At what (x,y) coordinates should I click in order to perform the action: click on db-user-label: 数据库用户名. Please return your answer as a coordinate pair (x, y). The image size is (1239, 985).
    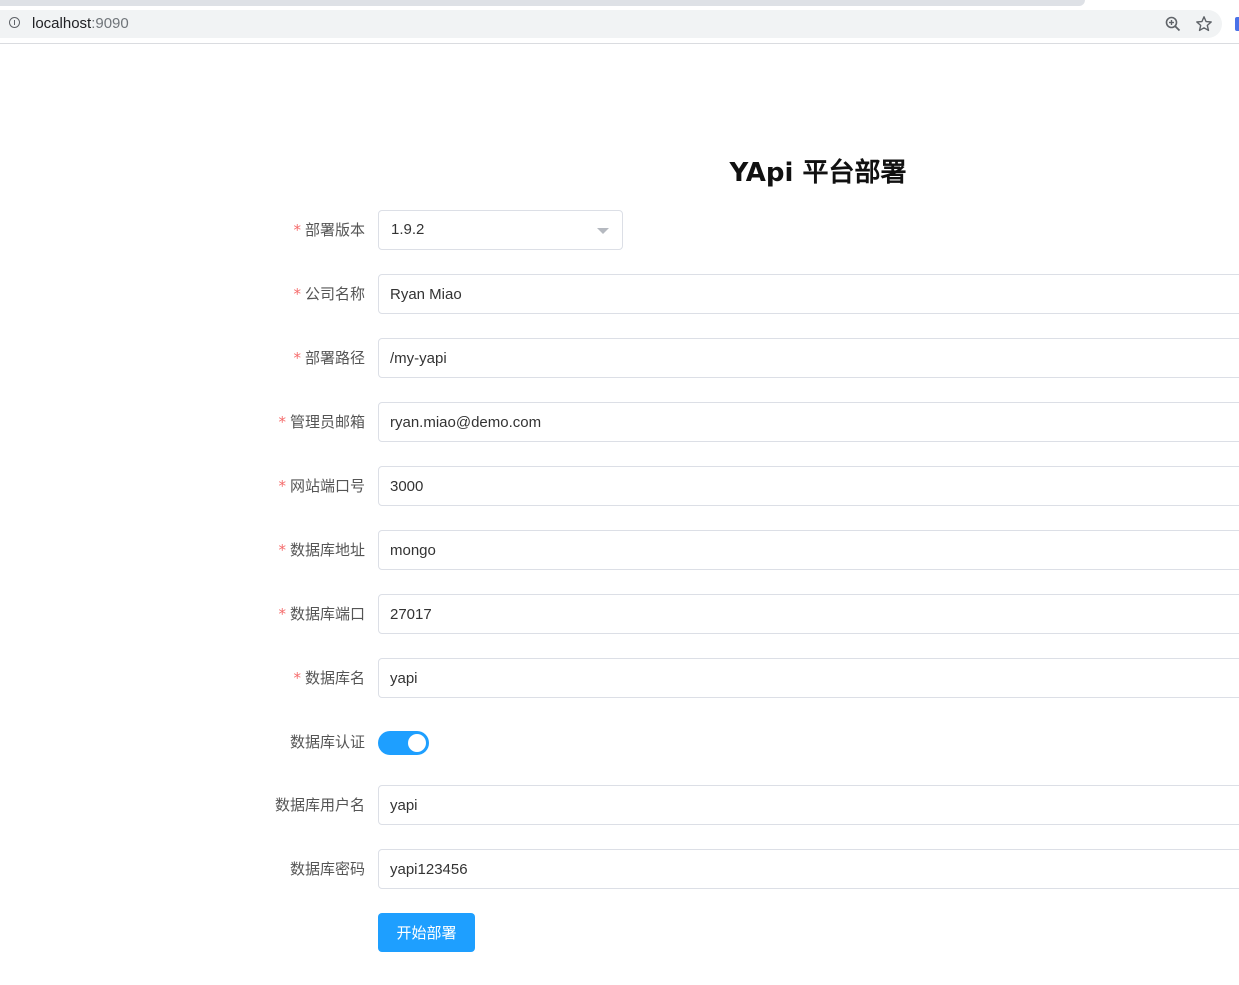
    Looking at the image, I should click on (319, 805).